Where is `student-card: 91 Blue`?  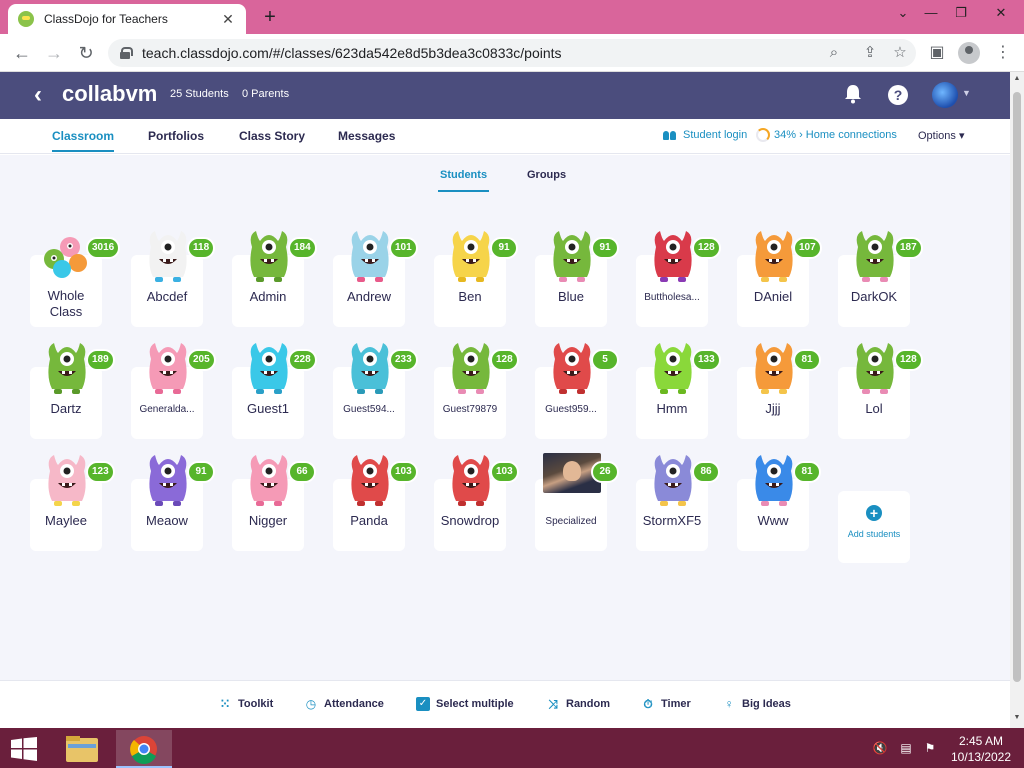 student-card: 91 Blue is located at coordinates (577, 279).